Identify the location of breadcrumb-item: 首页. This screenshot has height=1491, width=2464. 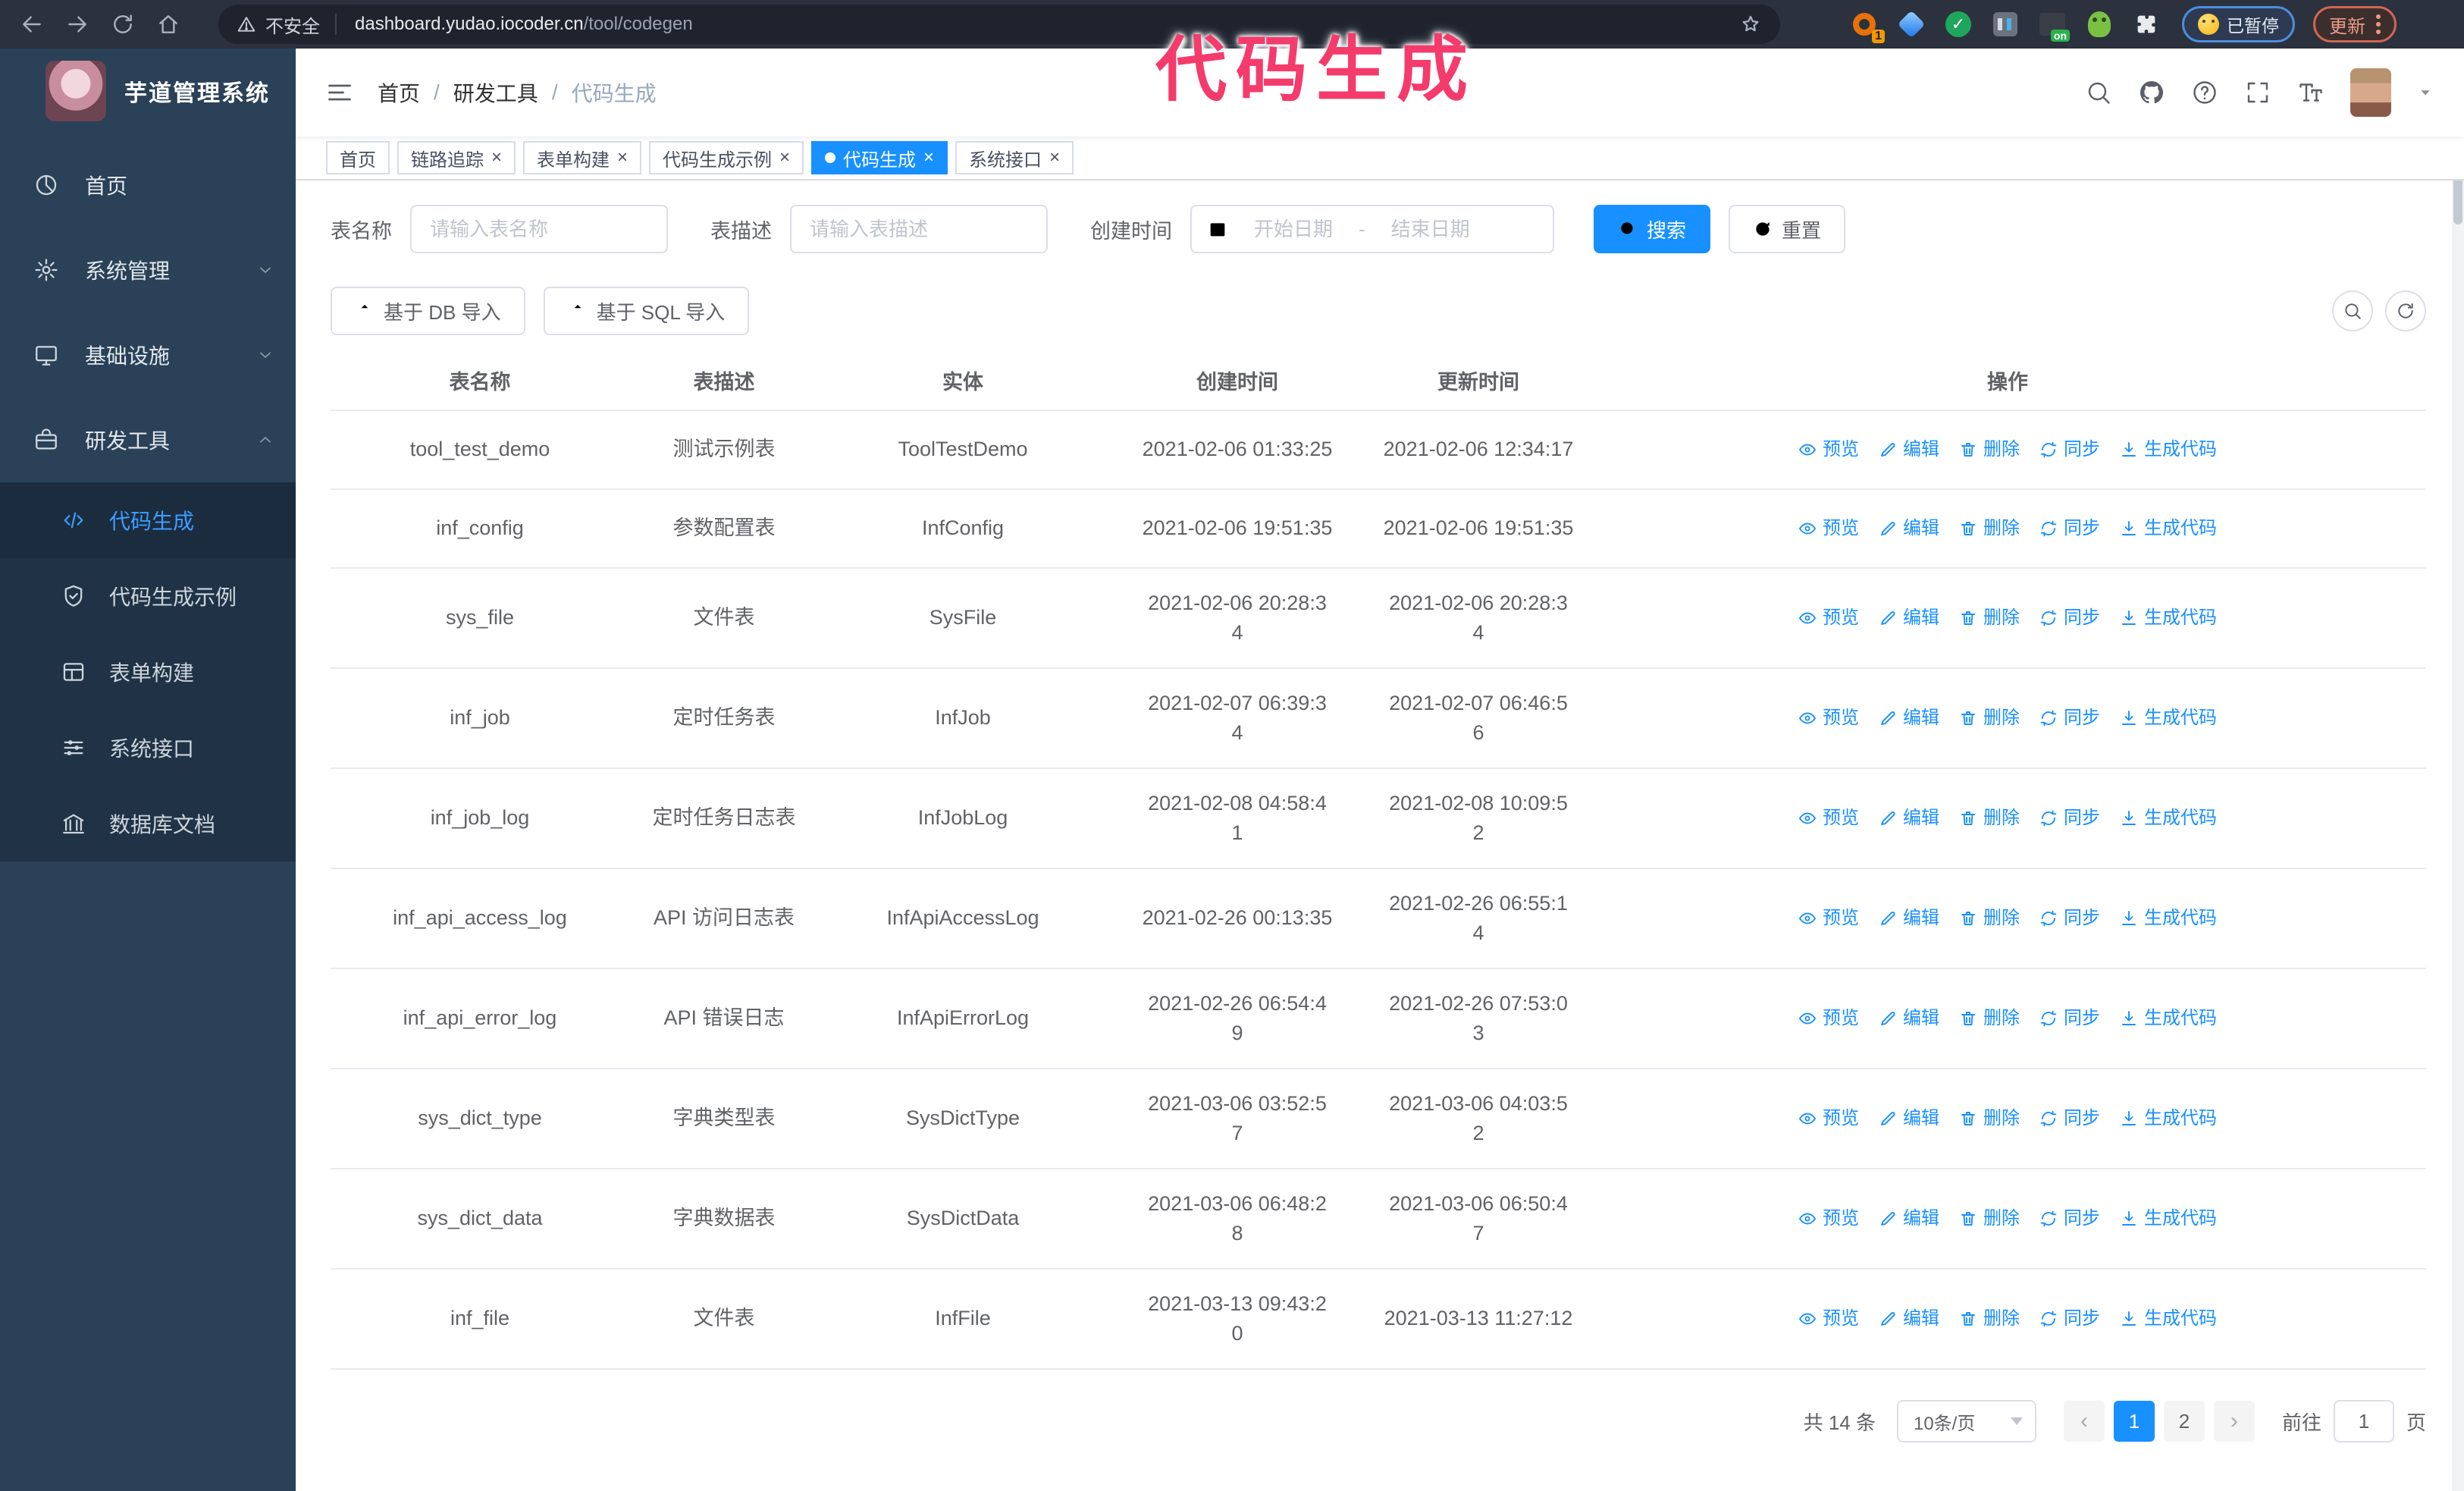
(399, 92).